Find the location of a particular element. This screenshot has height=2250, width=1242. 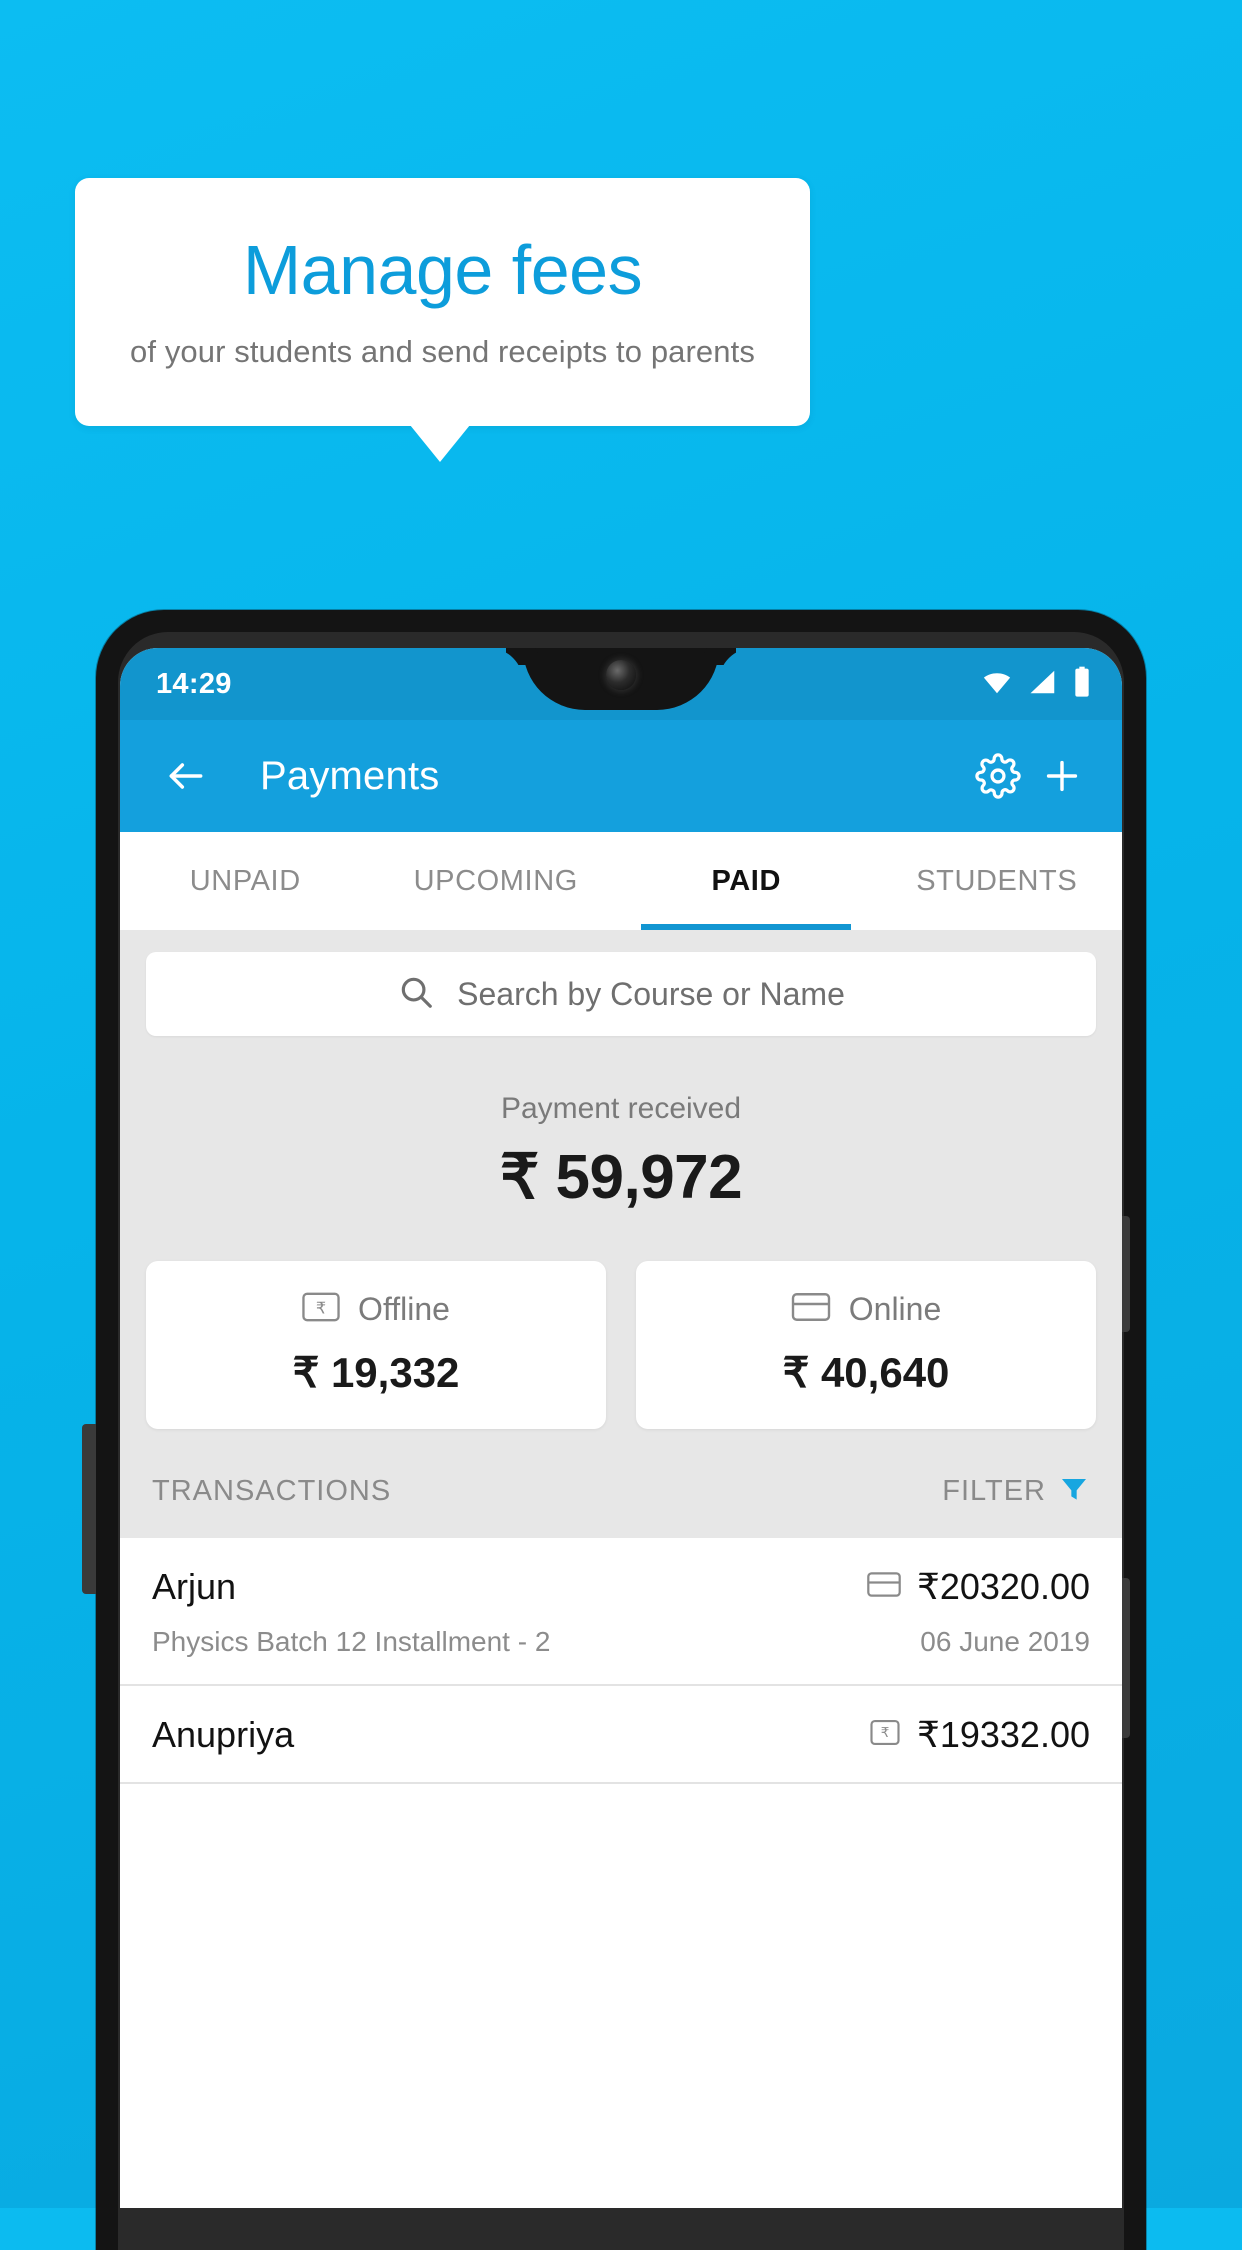

status-bar: 14:29 is located at coordinates (621, 684).